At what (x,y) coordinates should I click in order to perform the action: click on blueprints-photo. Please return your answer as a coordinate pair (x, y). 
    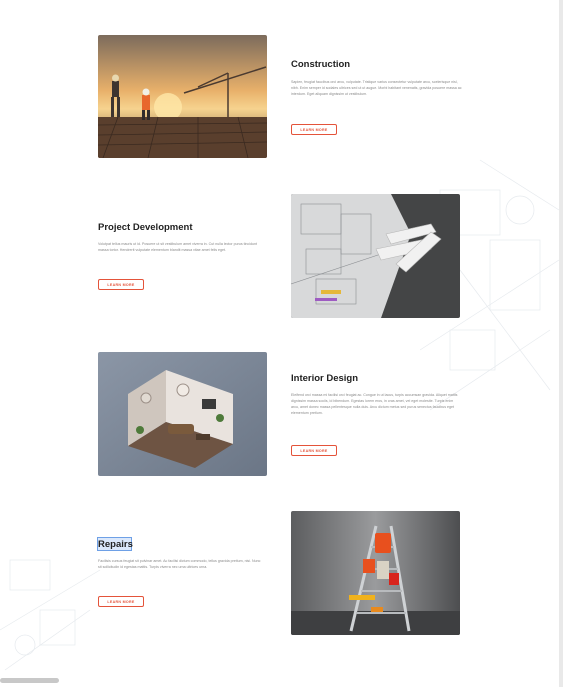
    Looking at the image, I should click on (375, 256).